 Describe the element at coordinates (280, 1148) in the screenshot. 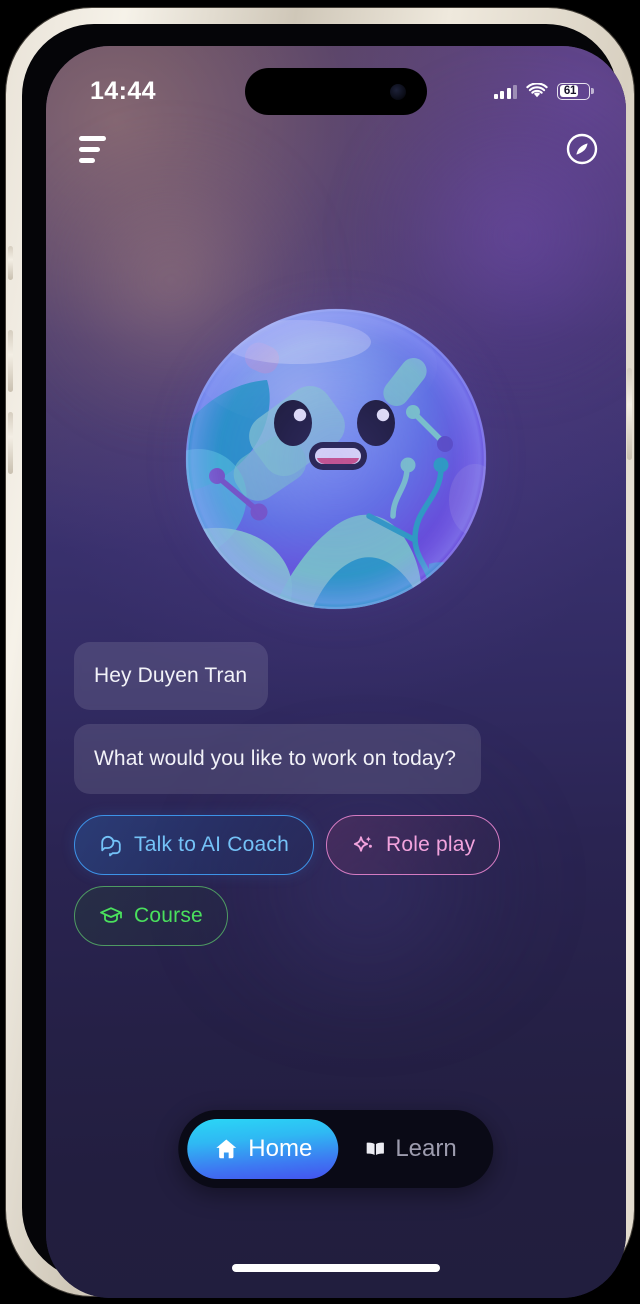

I see `nav-item-label: Home` at that location.